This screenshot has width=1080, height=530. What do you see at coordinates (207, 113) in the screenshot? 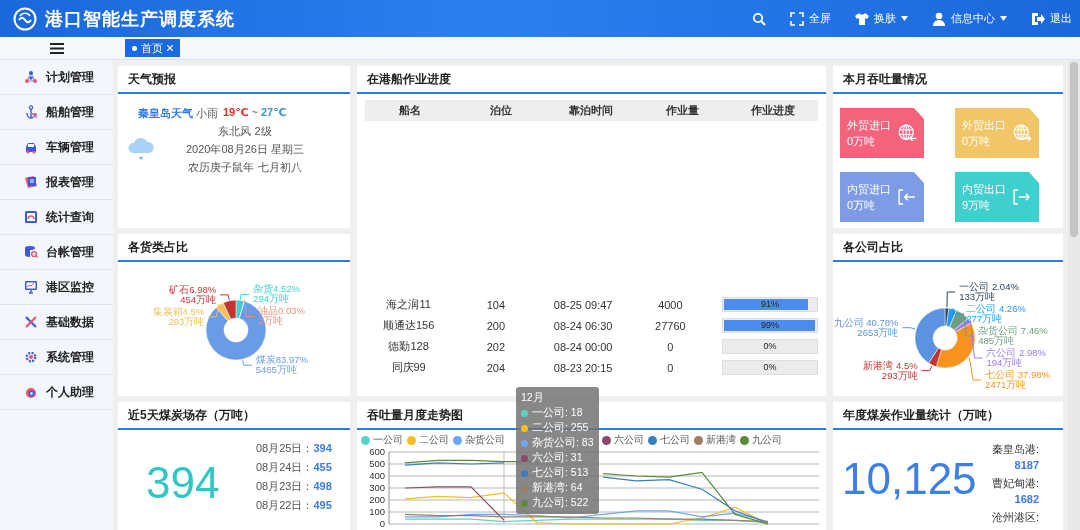
I see `weather-condition: 小雨` at bounding box center [207, 113].